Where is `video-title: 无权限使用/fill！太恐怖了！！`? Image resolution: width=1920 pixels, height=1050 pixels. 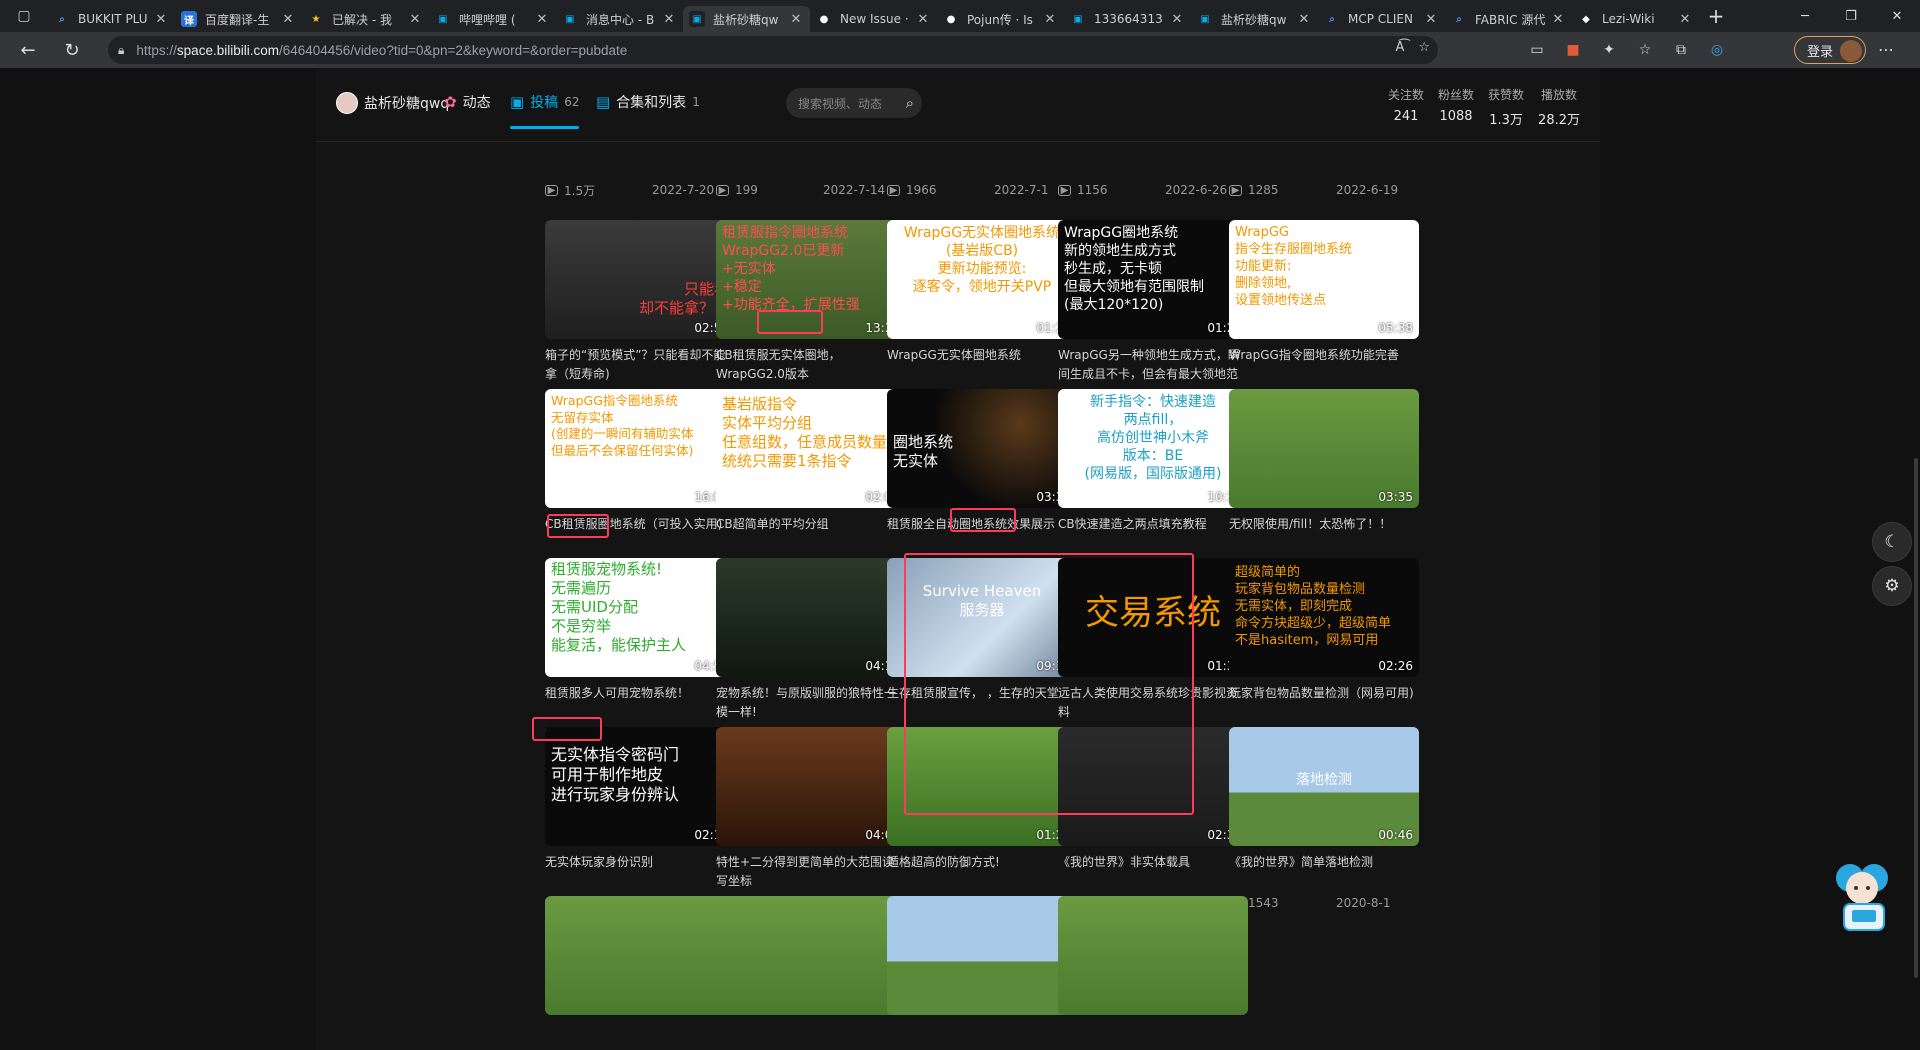 video-title: 无权限使用/fill！太恐怖了！！ is located at coordinates (1324, 534).